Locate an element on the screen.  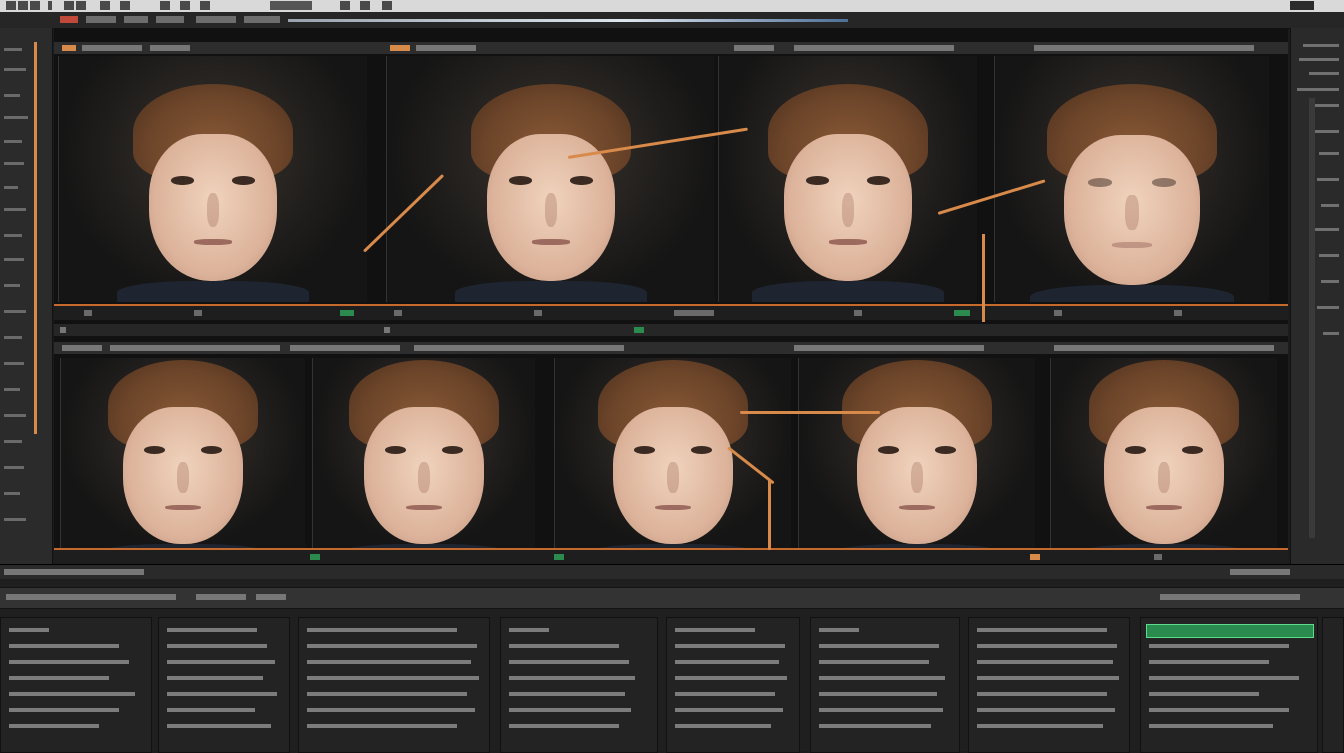
menu-icon is located at coordinates (69, 5).